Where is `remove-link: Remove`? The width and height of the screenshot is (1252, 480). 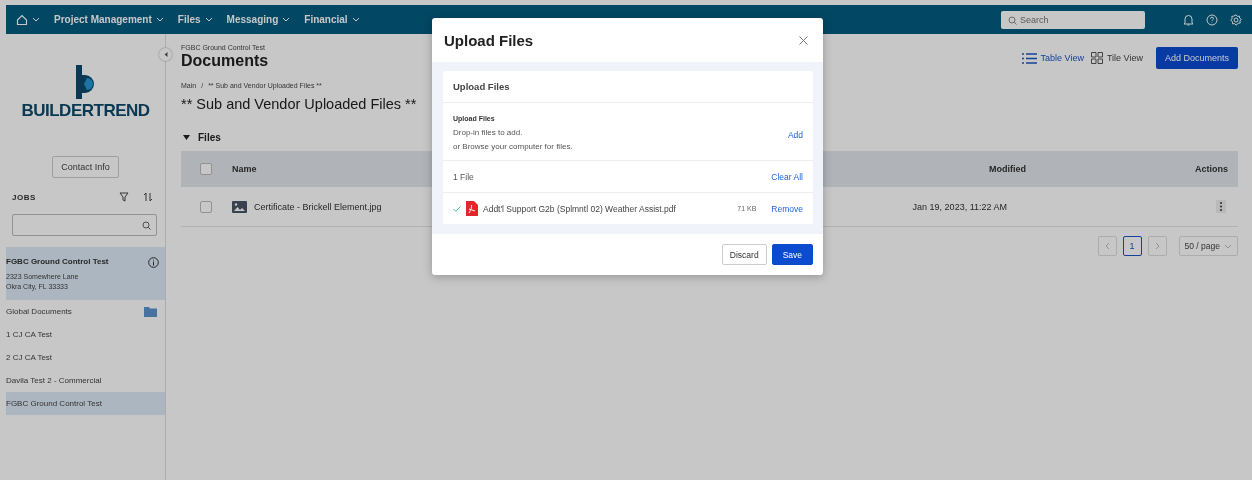
remove-link: Remove is located at coordinates (787, 208).